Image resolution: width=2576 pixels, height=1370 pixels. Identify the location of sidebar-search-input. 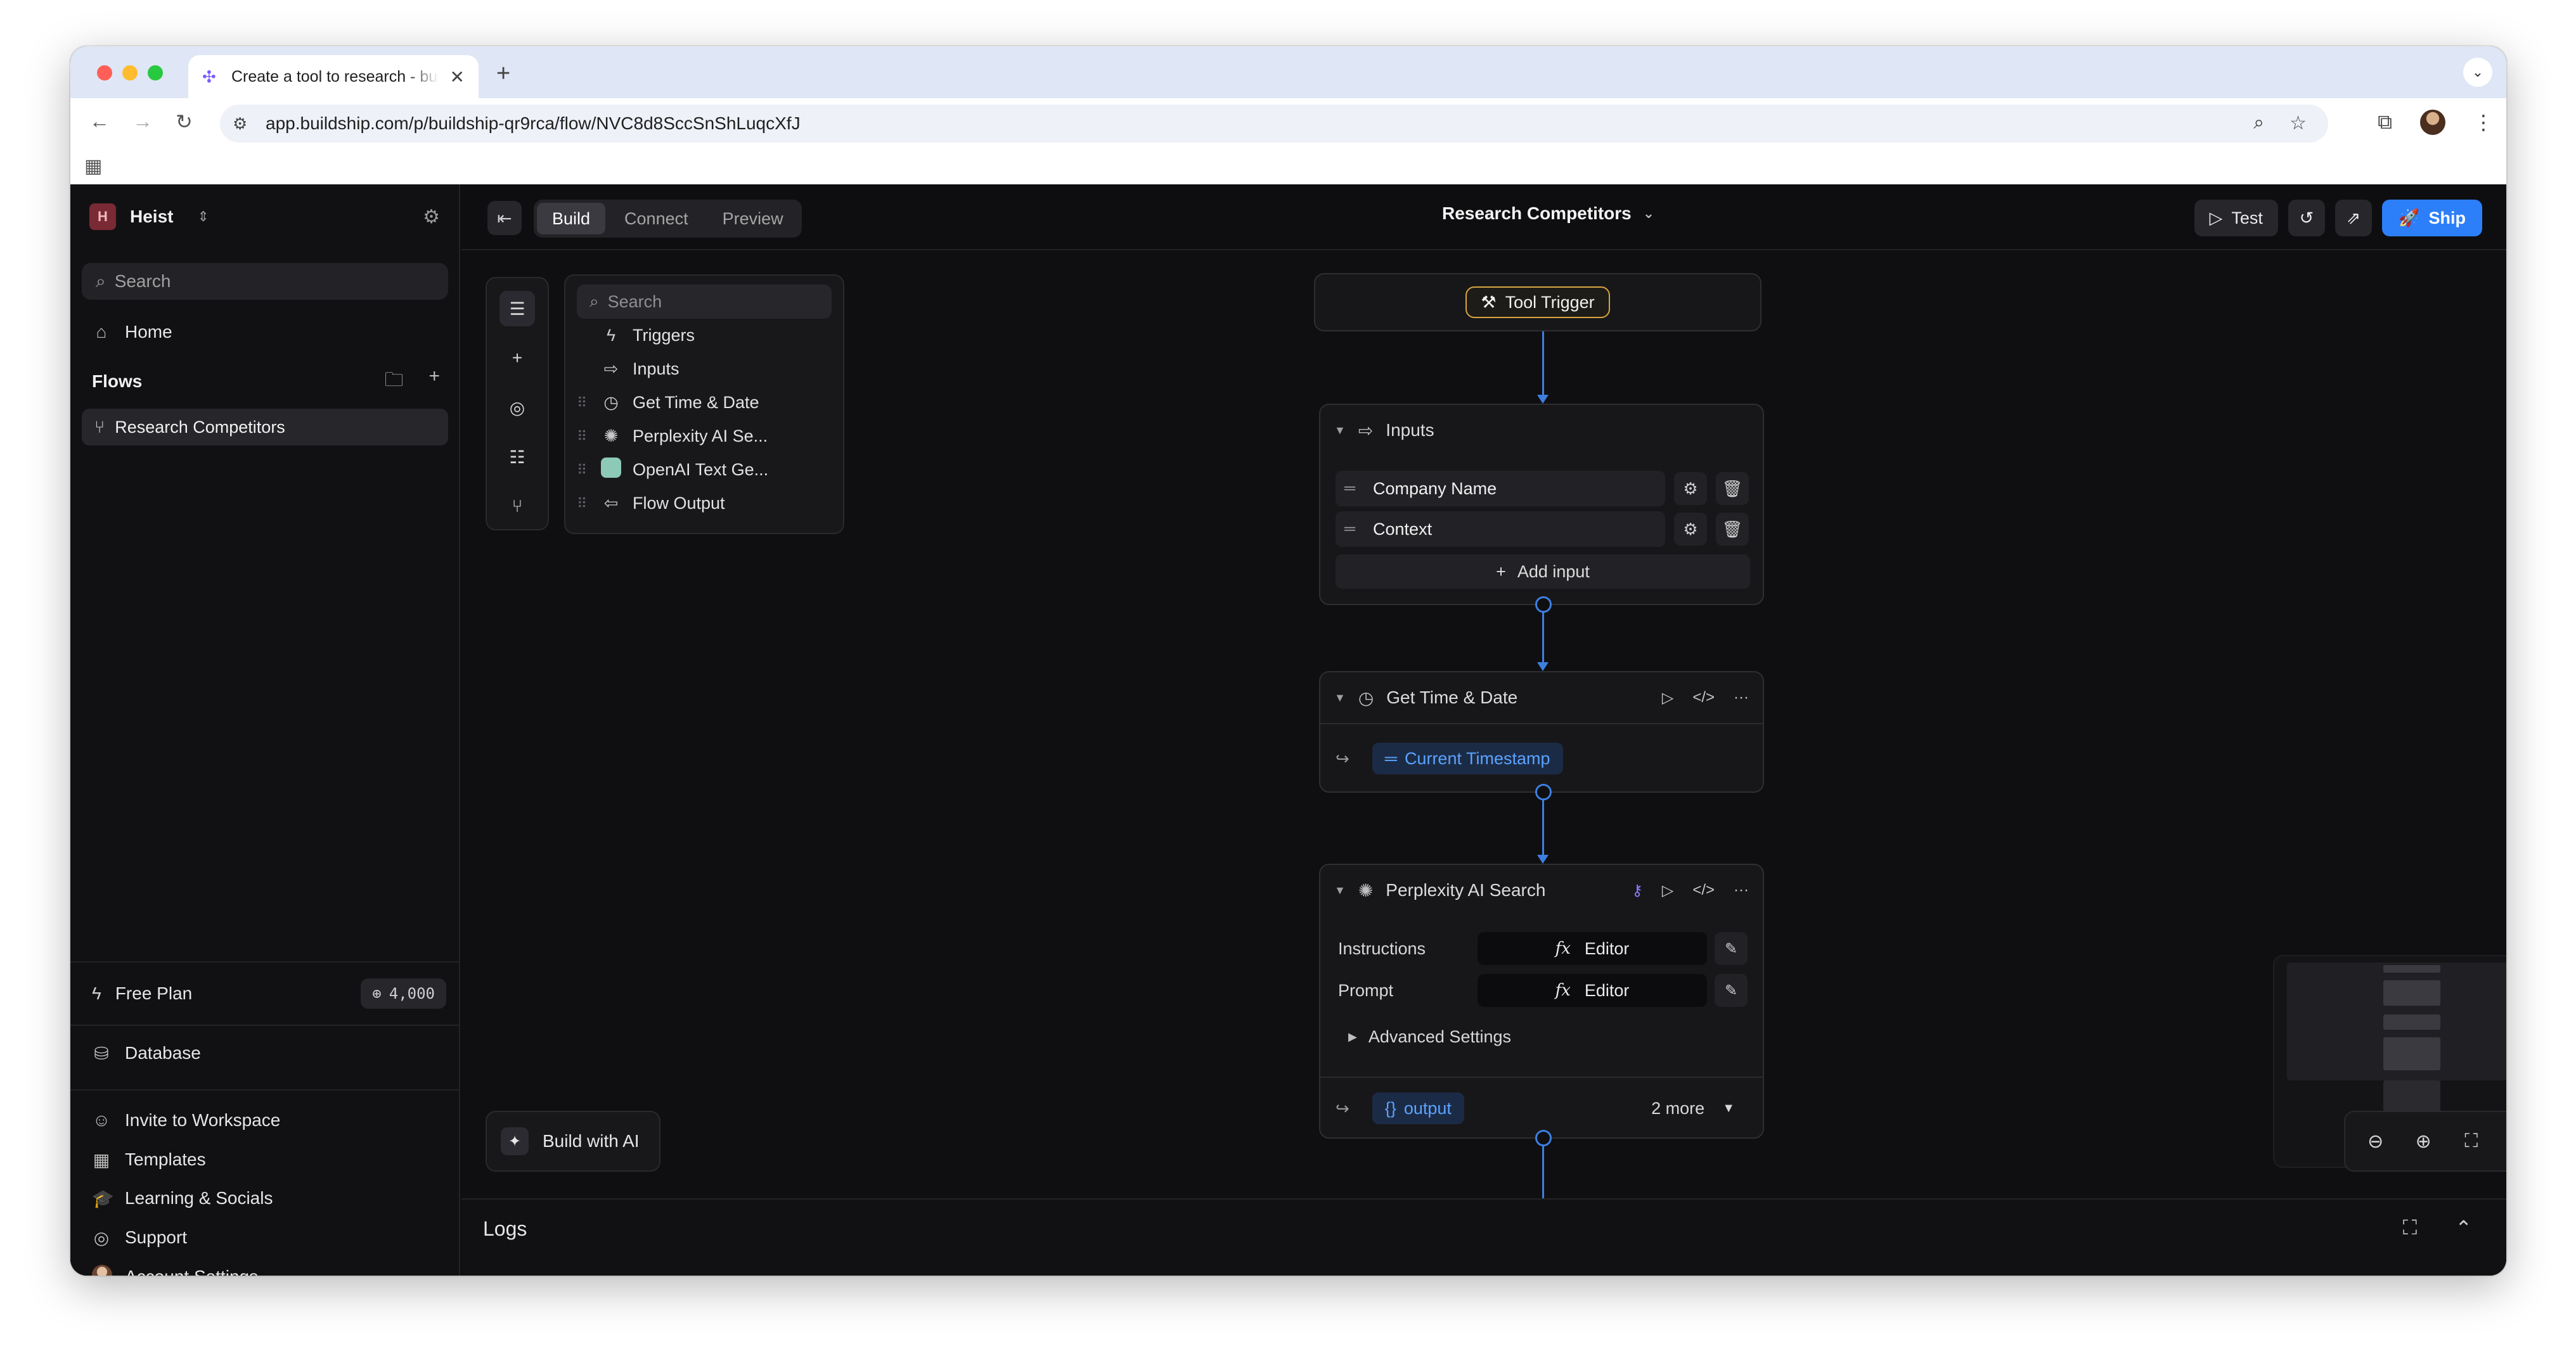
(266, 281).